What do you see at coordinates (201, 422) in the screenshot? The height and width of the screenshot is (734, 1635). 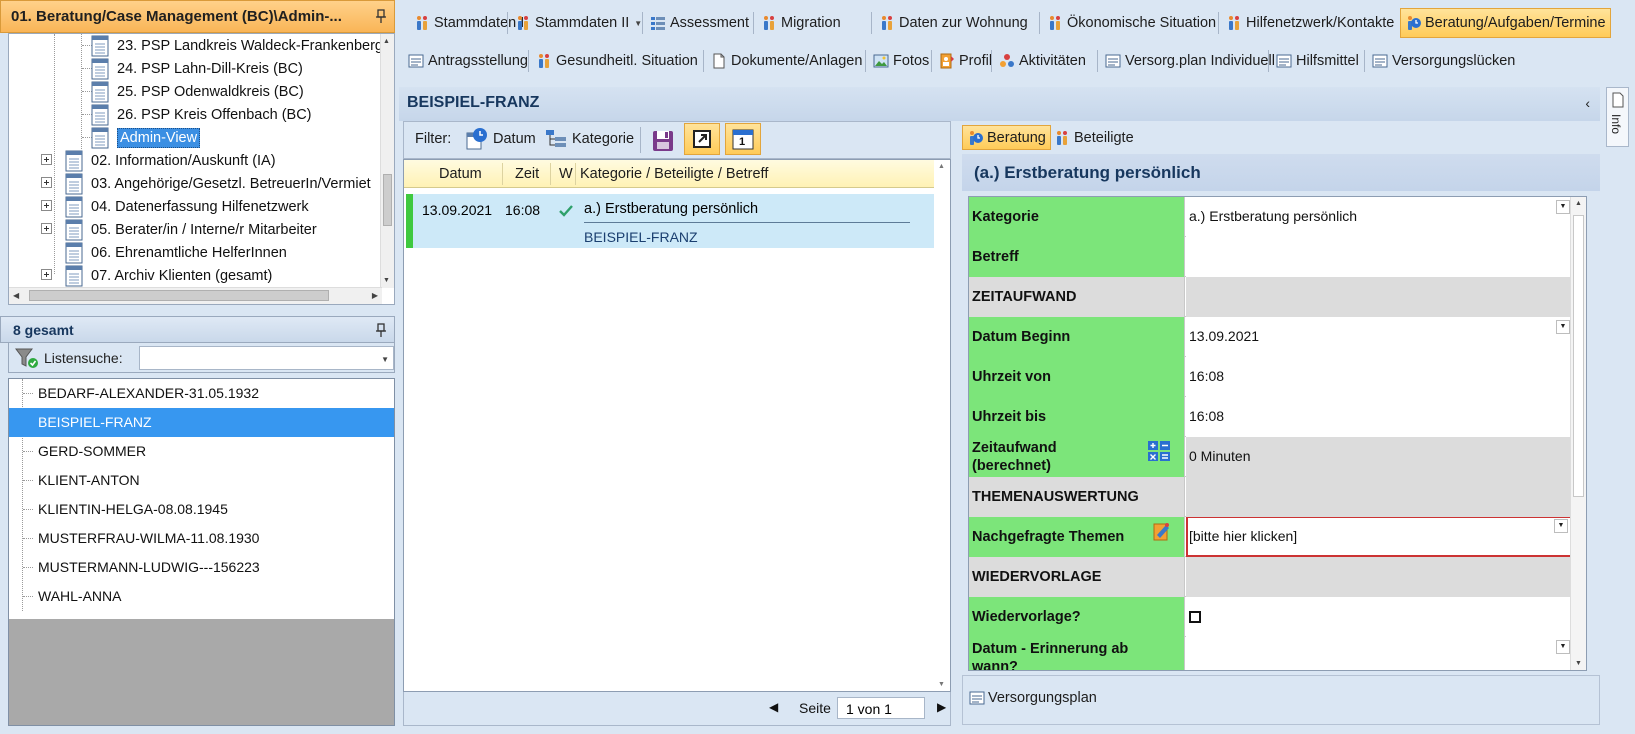 I see `list-item-selected: BEISPIEL-FRANZ` at bounding box center [201, 422].